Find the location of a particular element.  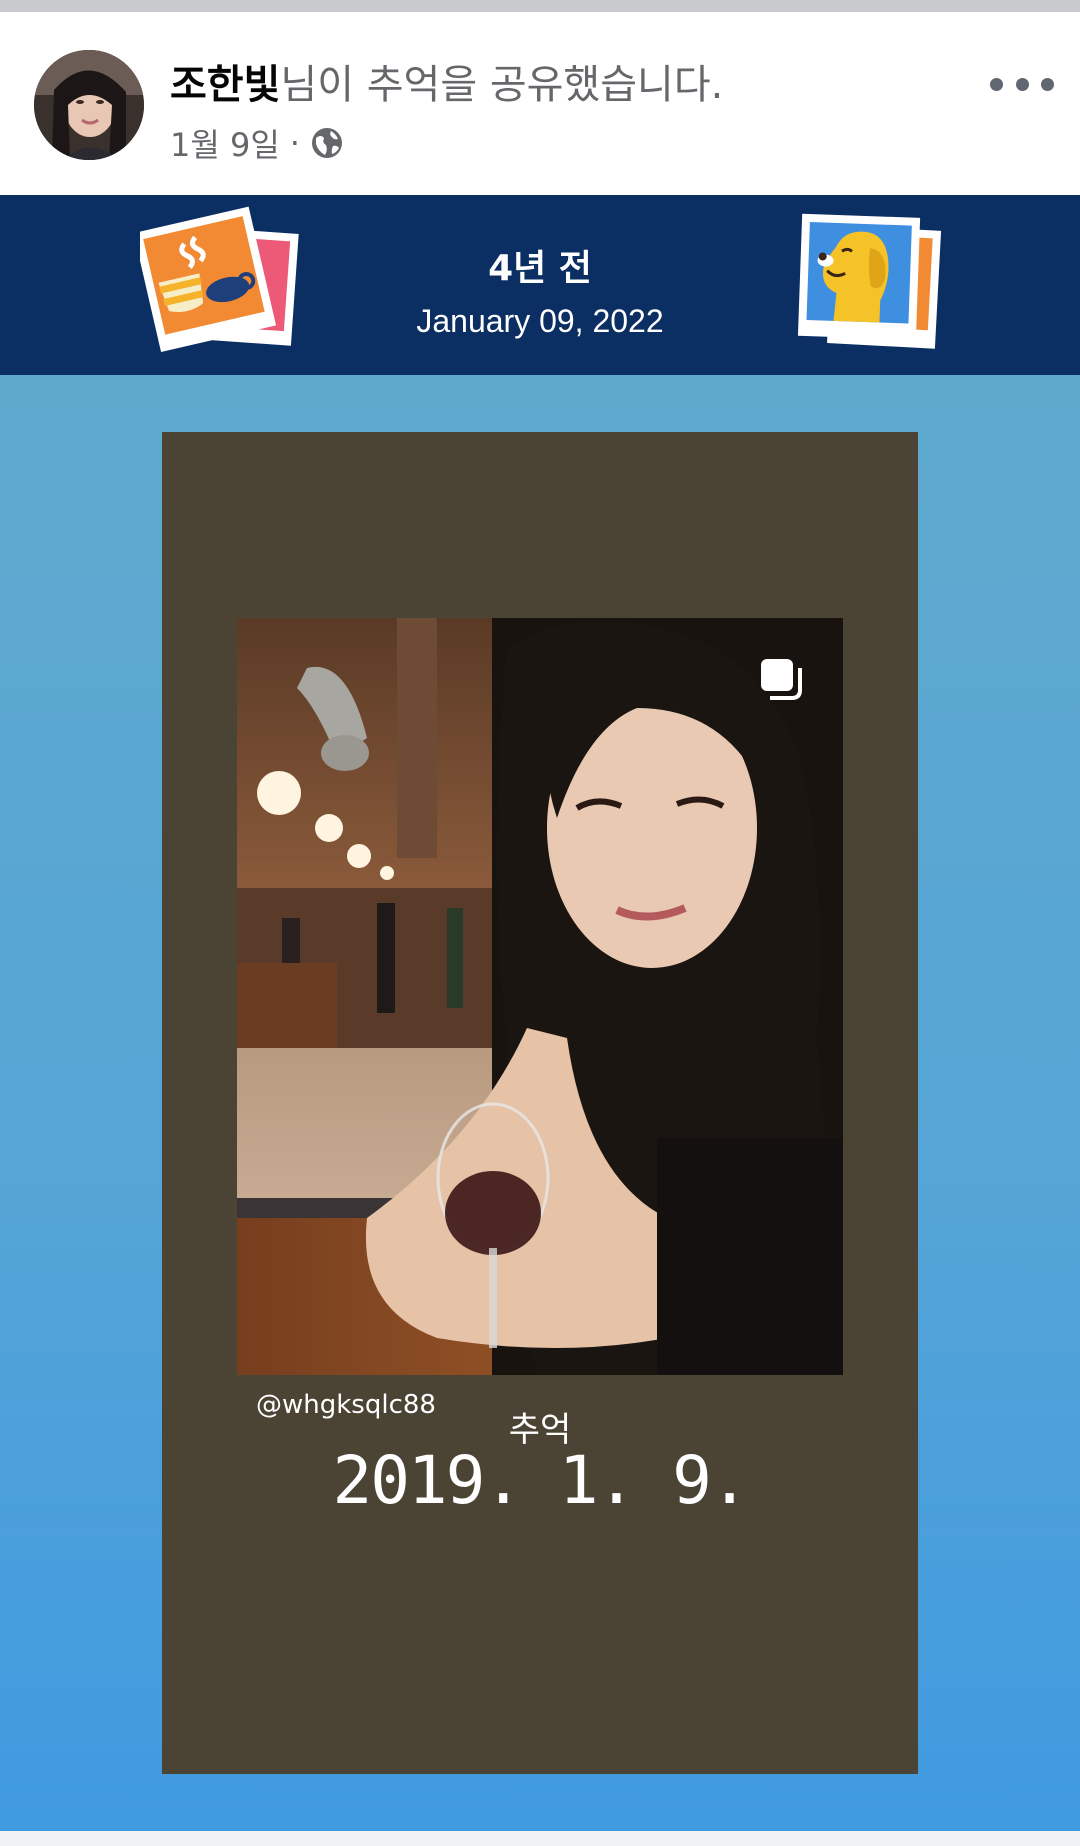

avatar is located at coordinates (89, 105).